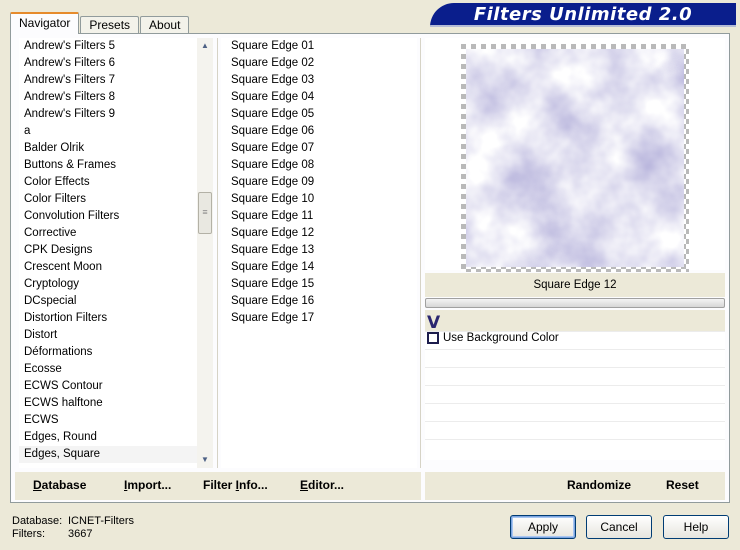 This screenshot has width=740, height=550. I want to click on category-scrollbar: ▲ ≡ ▼, so click(205, 253).